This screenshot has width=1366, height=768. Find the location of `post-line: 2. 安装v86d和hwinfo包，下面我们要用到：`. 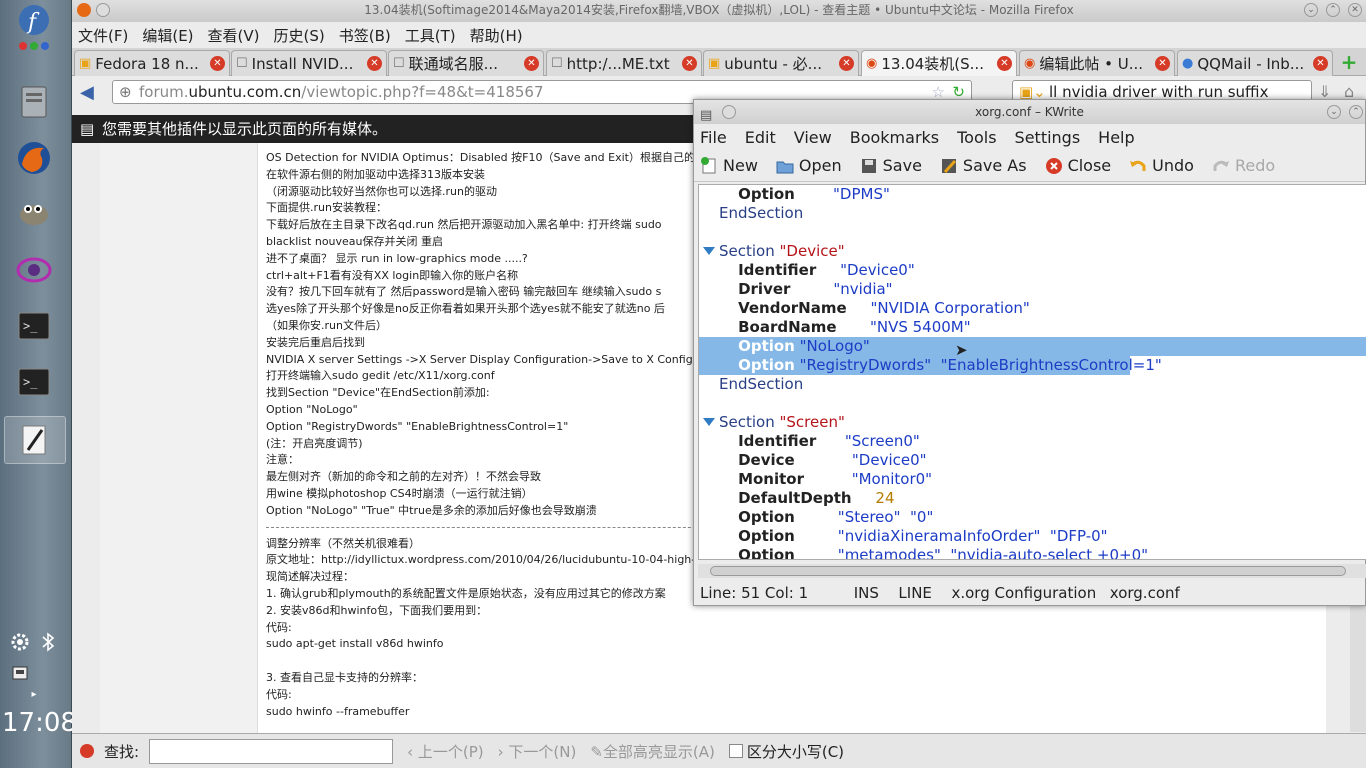

post-line: 2. 安装v86d和hwinfo包，下面我们要用到： is located at coordinates (377, 610).